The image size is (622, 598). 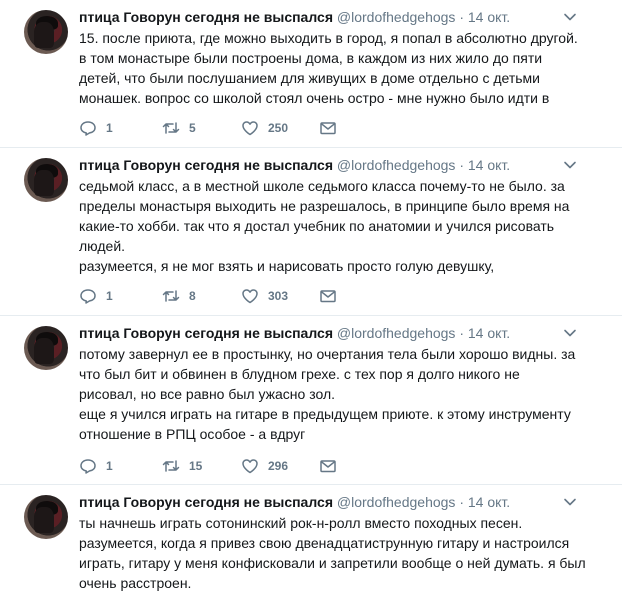 What do you see at coordinates (264, 296) in the screenshot?
I see `like-button: 303` at bounding box center [264, 296].